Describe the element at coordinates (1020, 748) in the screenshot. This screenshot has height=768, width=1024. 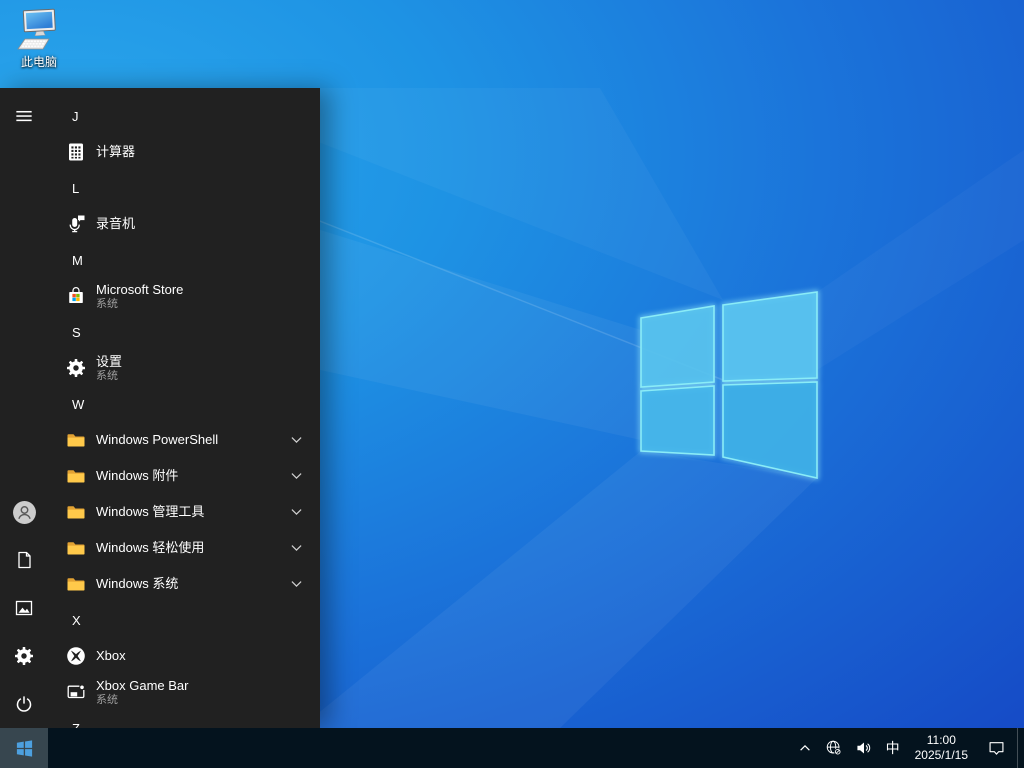
I see `show-desktop-button` at that location.